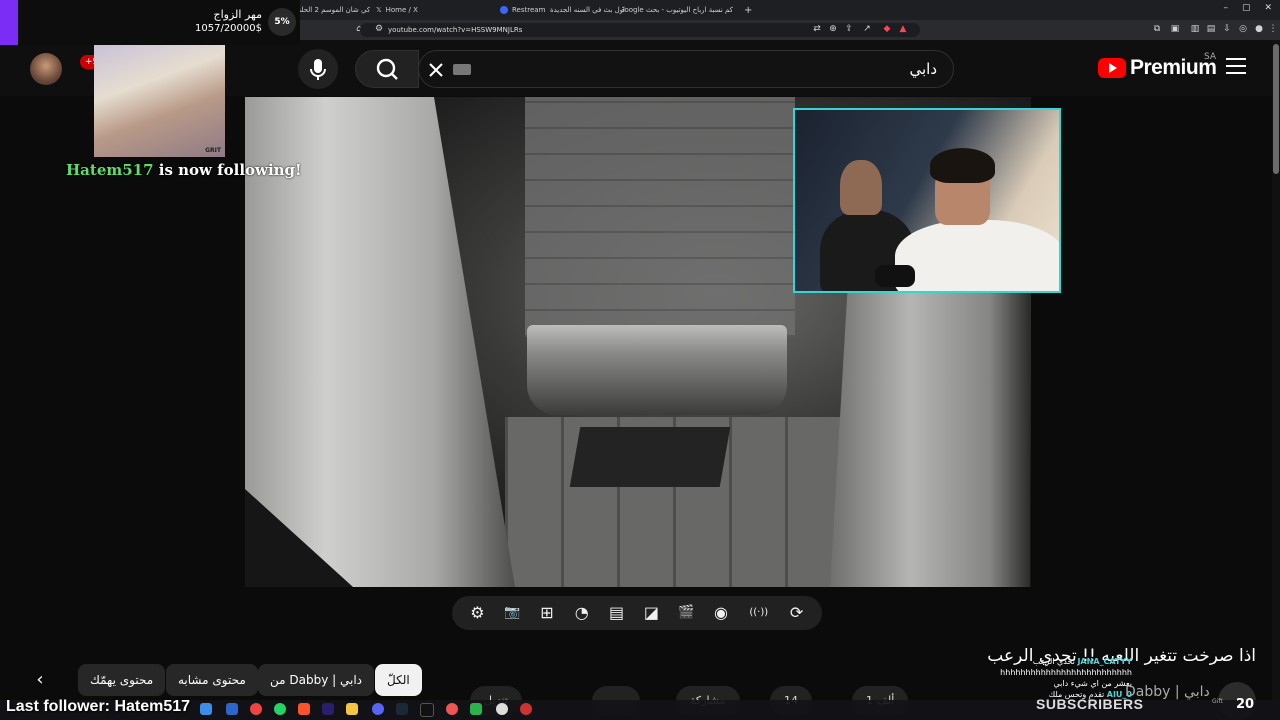 This screenshot has width=1280, height=720. I want to click on search-icon, so click(387, 69).